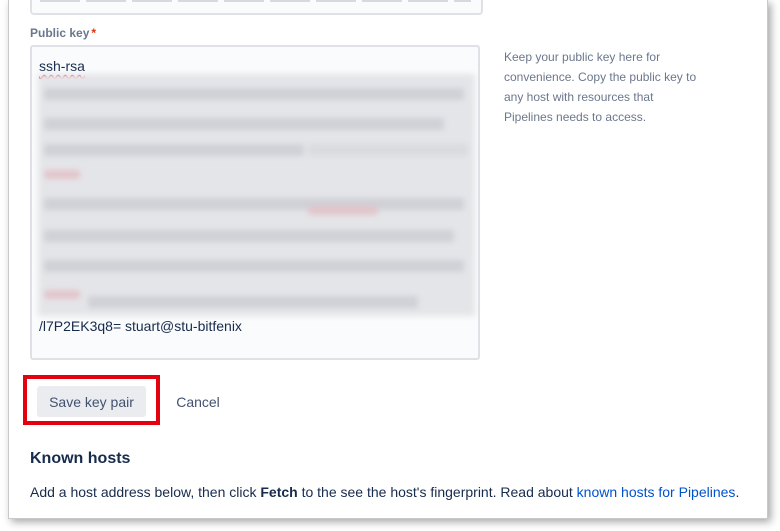 This screenshot has height=531, width=780. Describe the element at coordinates (256, 7) in the screenshot. I see `previous-key-field` at that location.